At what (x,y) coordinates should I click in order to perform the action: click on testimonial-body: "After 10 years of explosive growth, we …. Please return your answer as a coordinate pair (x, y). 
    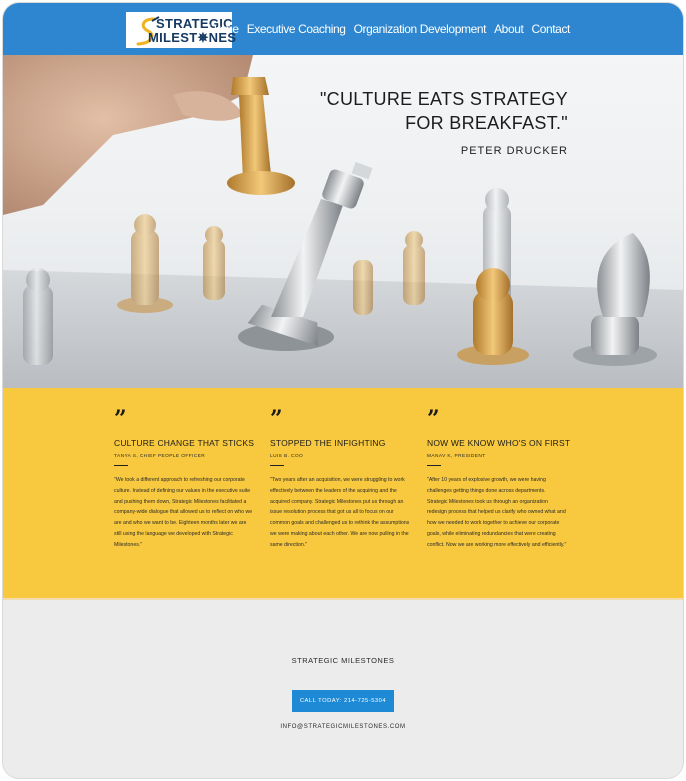
    Looking at the image, I should click on (497, 512).